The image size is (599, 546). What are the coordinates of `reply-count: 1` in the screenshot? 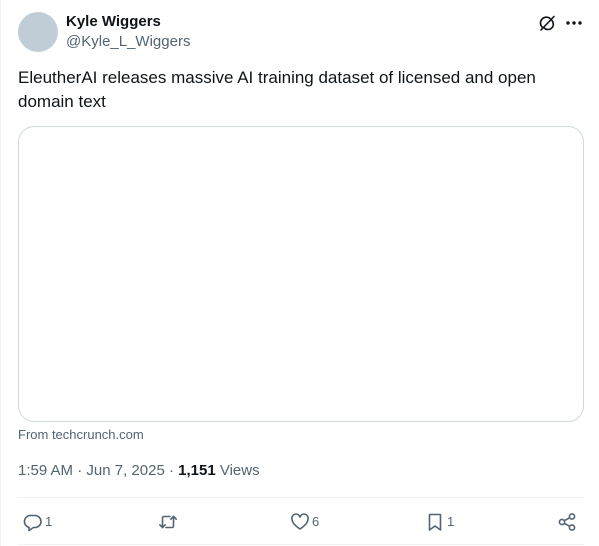 It's located at (49, 521).